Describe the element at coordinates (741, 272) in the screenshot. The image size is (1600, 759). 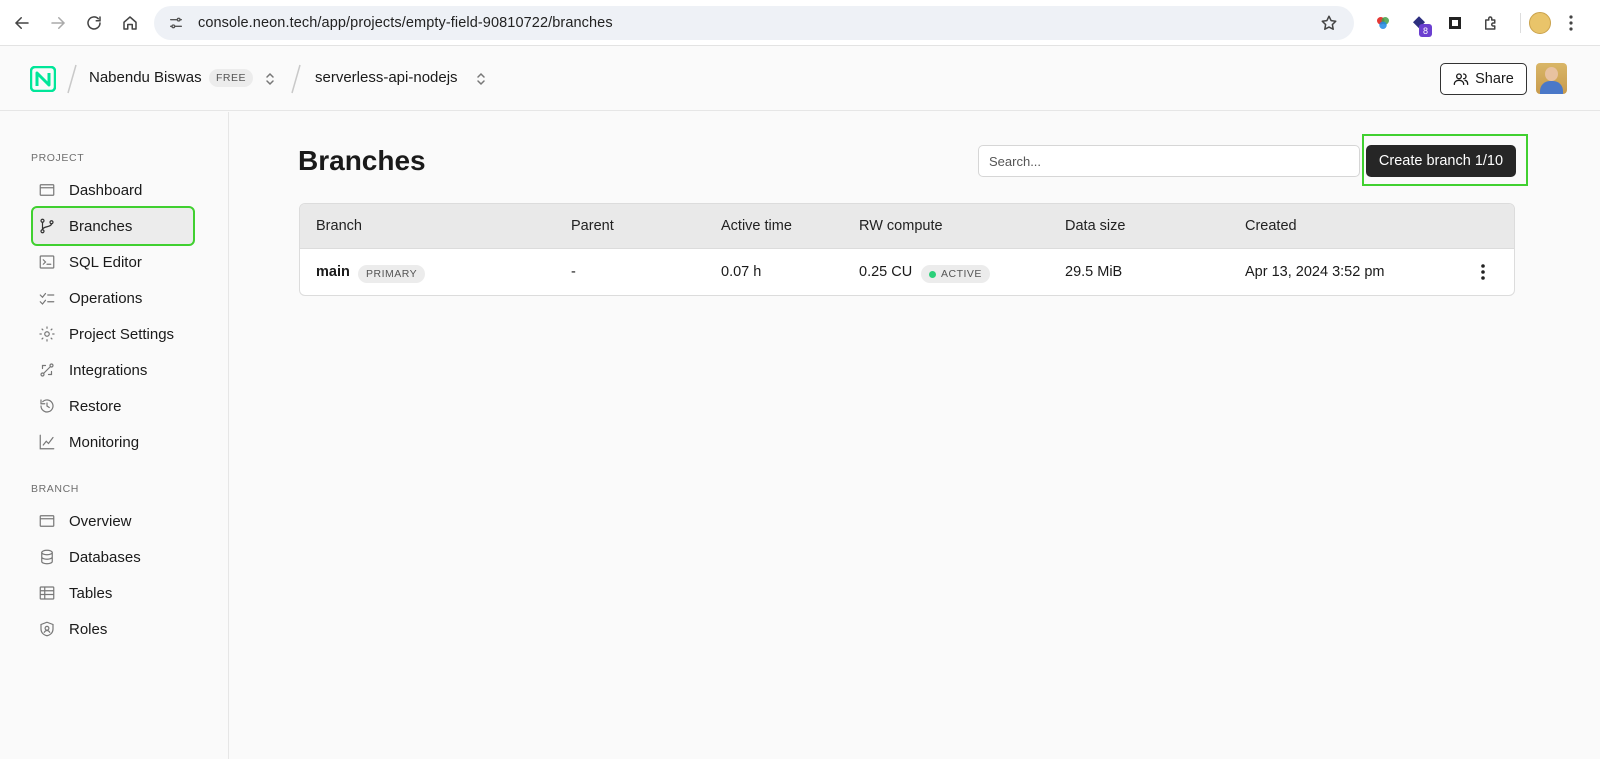
I see `active-time-value: 0.07 h` at that location.